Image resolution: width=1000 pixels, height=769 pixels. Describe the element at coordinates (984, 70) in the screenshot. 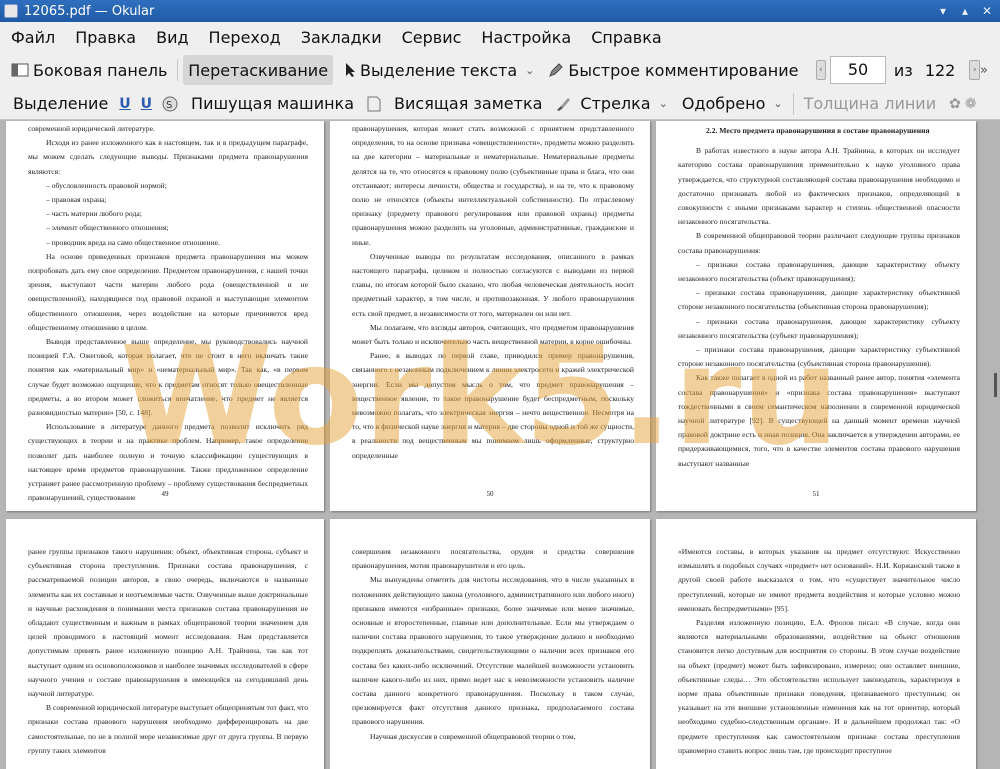

I see `toolbar-overflow-icon: »` at that location.